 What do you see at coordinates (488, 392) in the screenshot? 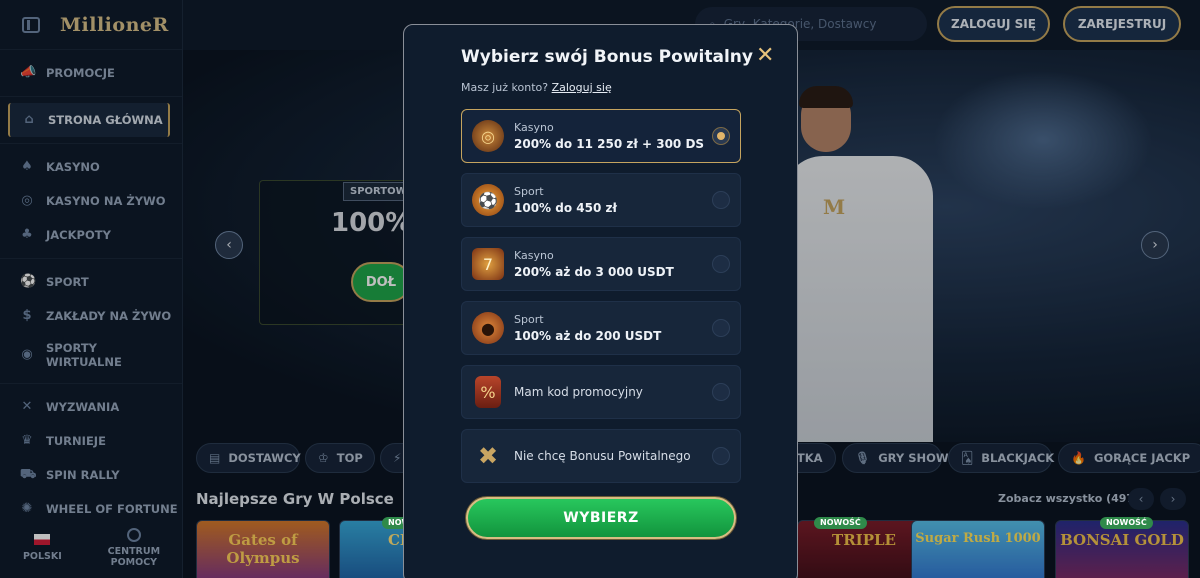
I see `promo-ticket-icon: %` at bounding box center [488, 392].